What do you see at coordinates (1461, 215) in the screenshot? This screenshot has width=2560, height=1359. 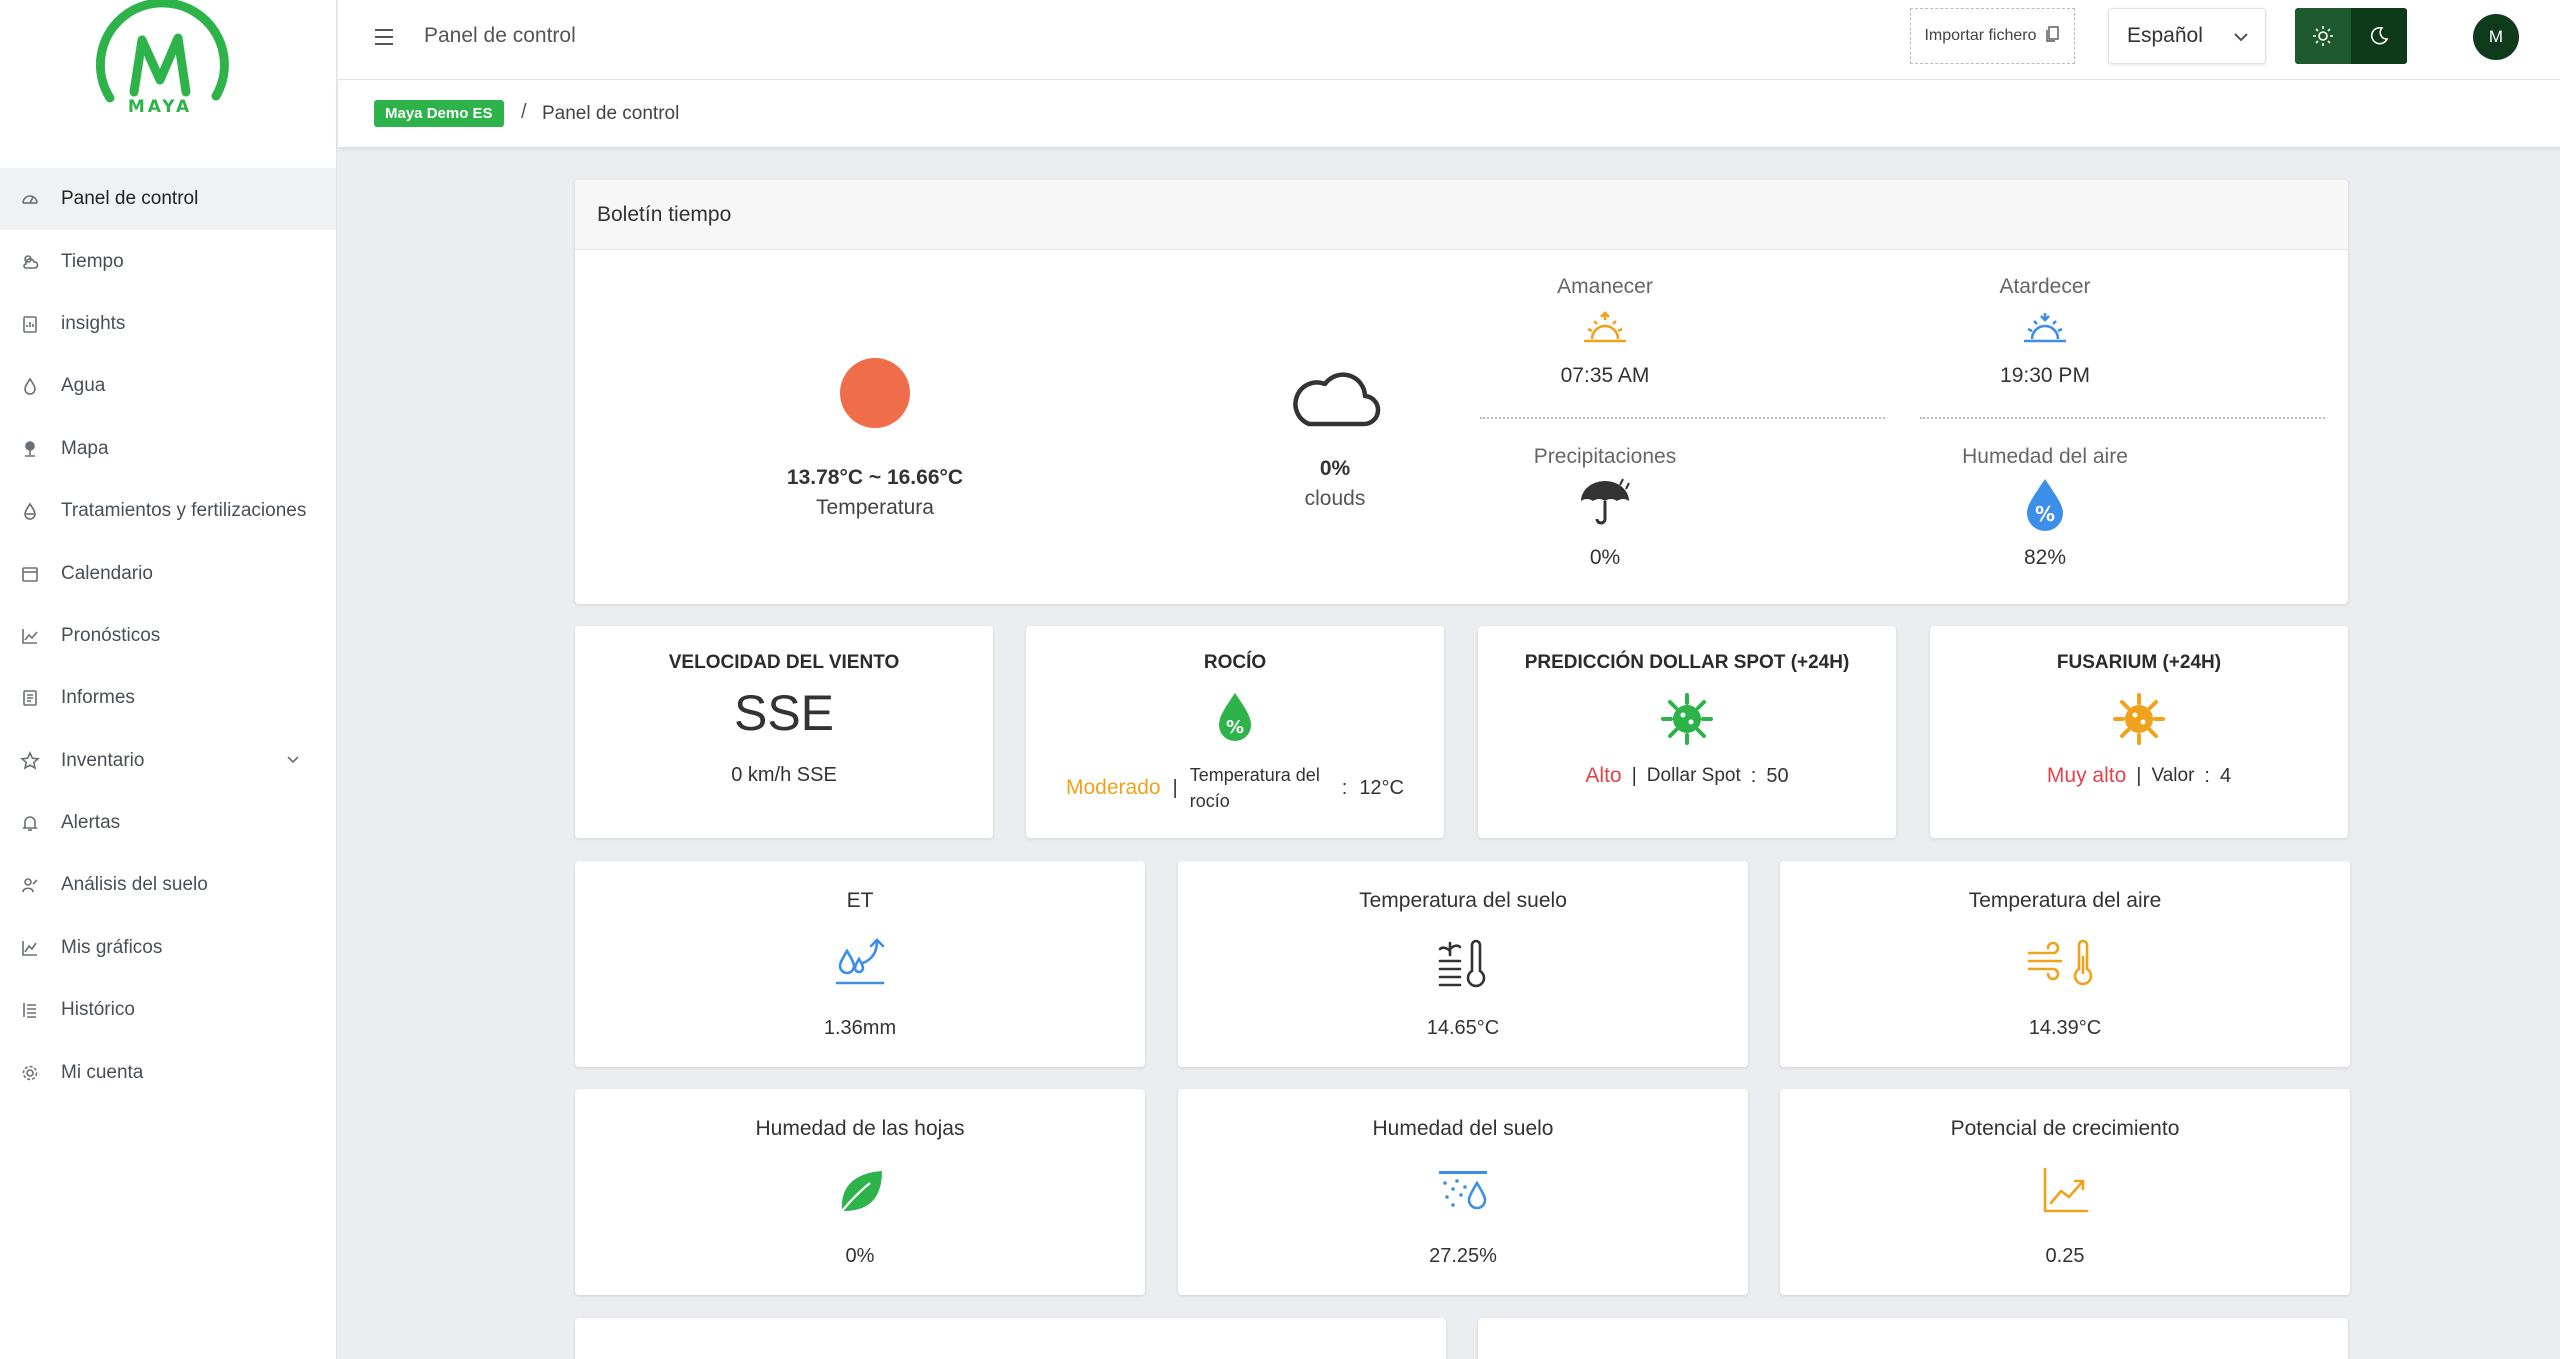 I see `weather-card-title: Boletín tiempo` at bounding box center [1461, 215].